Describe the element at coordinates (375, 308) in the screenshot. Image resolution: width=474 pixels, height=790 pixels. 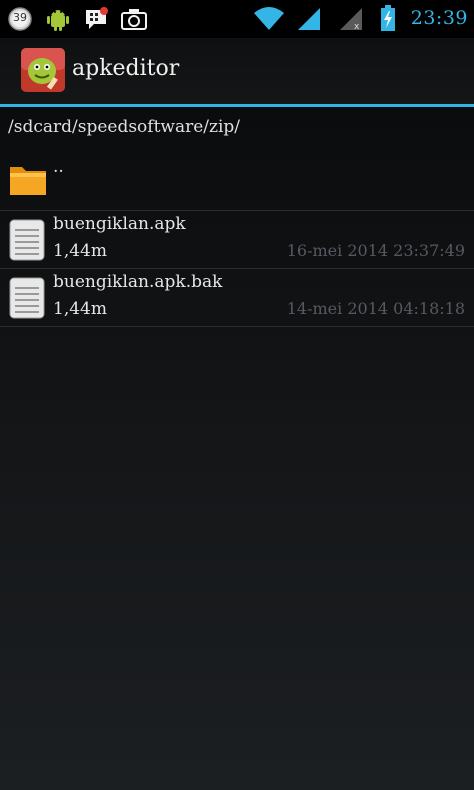
I see `file-date: 14-mei 2014 04:18:18` at that location.